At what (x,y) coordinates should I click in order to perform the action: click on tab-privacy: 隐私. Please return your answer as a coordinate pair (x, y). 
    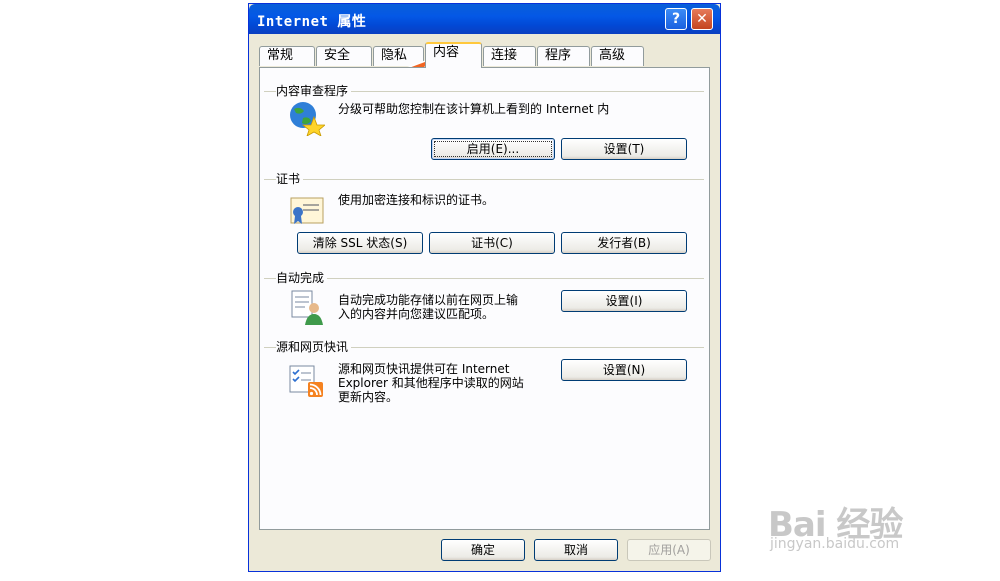
    Looking at the image, I should click on (398, 56).